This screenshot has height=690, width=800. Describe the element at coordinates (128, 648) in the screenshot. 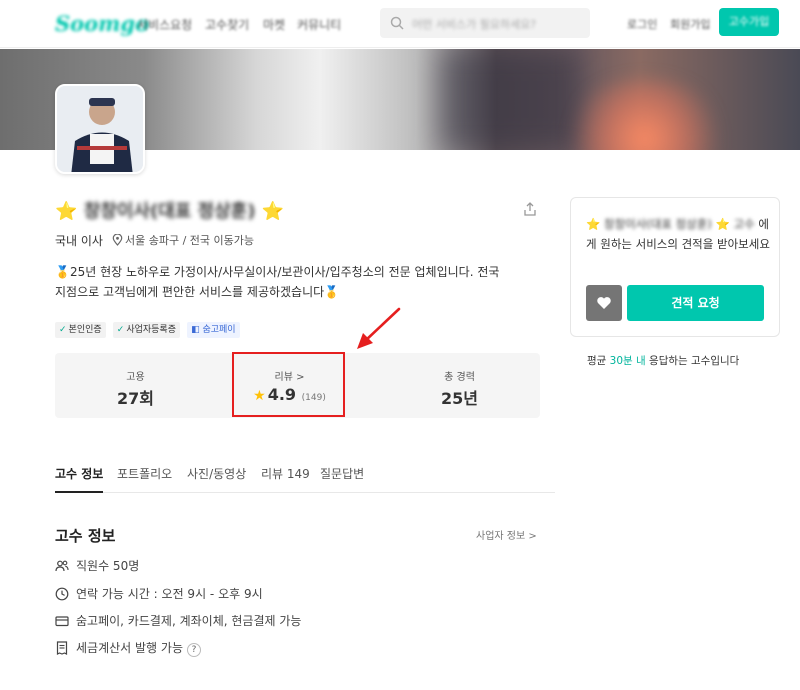

I see `info-tax-invoice: 세금계산서 발행 가능?` at that location.